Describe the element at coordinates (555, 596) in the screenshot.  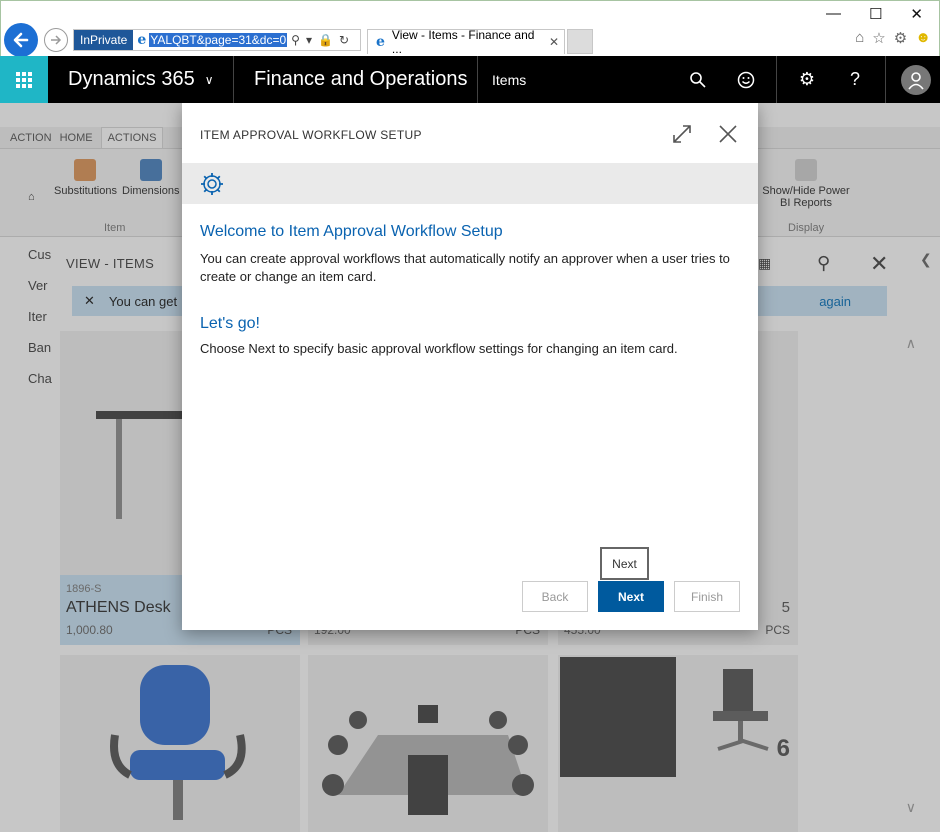
I see `back-button: Back` at that location.